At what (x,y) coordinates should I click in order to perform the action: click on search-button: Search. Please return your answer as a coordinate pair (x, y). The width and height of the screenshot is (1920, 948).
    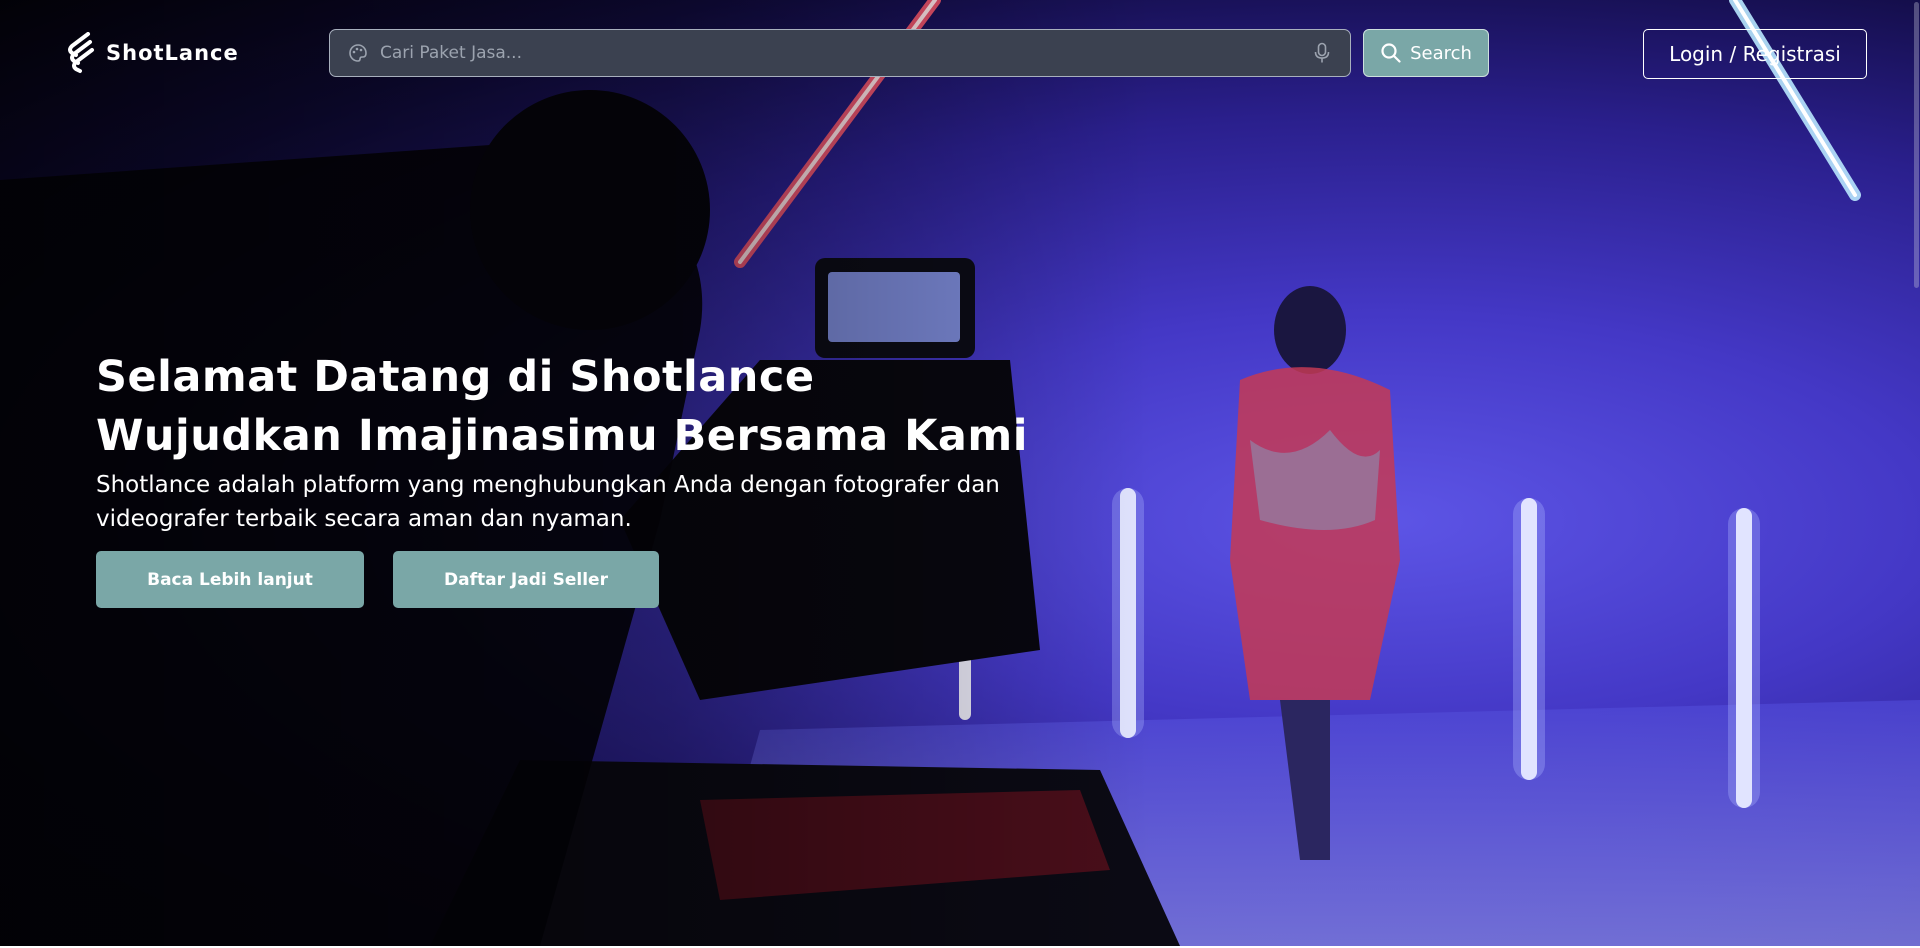
    Looking at the image, I should click on (1426, 53).